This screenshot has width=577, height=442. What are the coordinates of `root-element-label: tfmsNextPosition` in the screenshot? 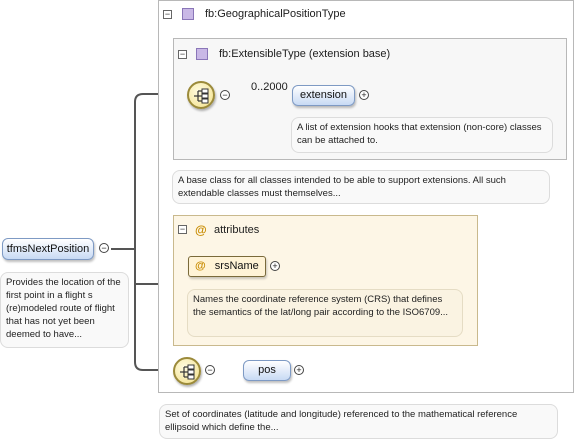 It's located at (48, 249).